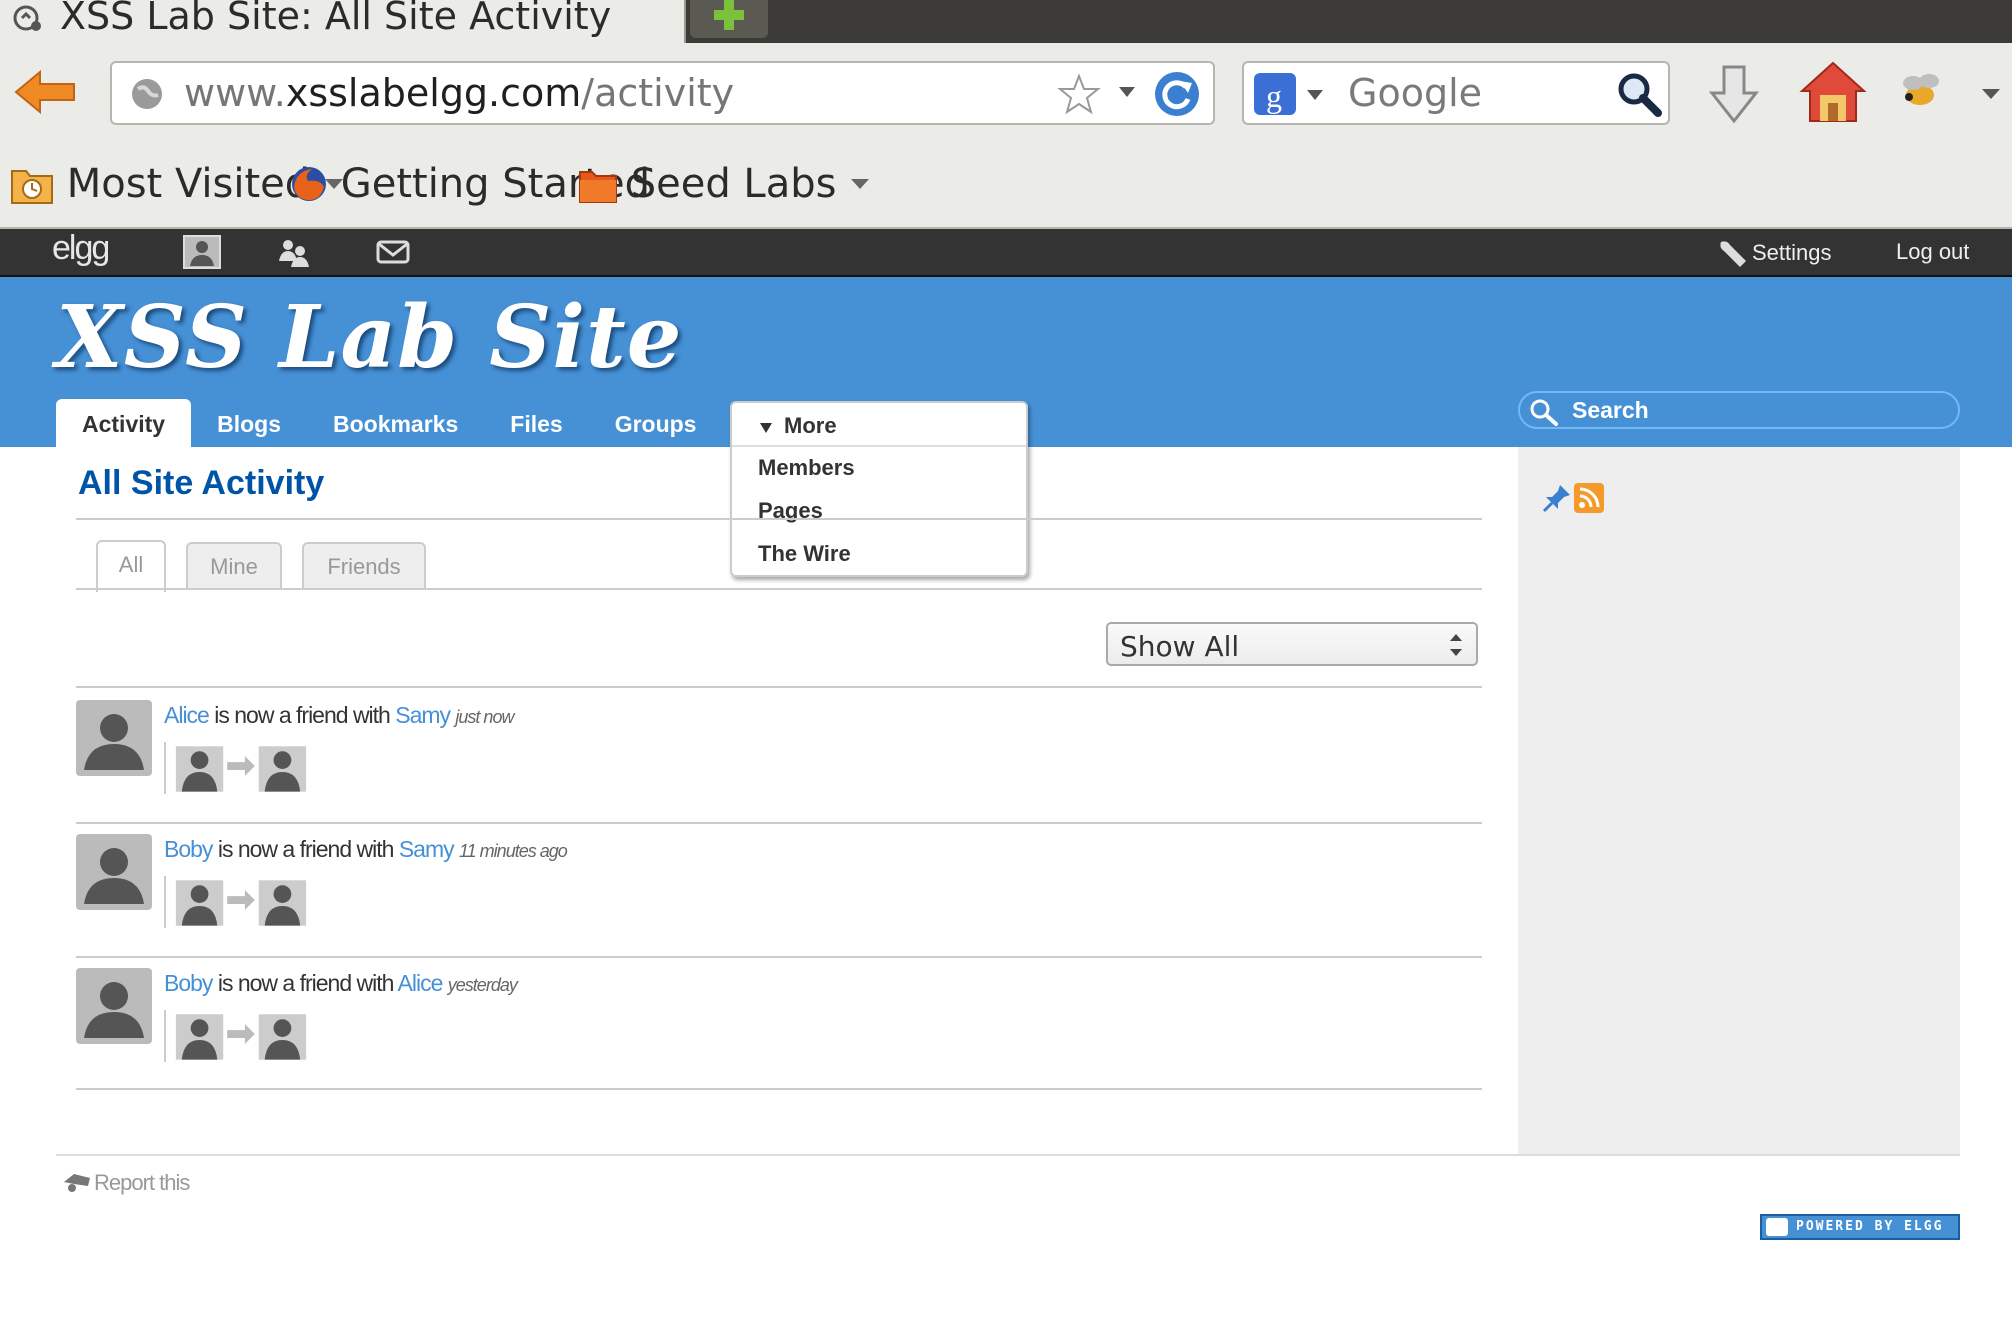  What do you see at coordinates (724, 185) in the screenshot?
I see `bookmark-seed-labs: Seed Labs` at bounding box center [724, 185].